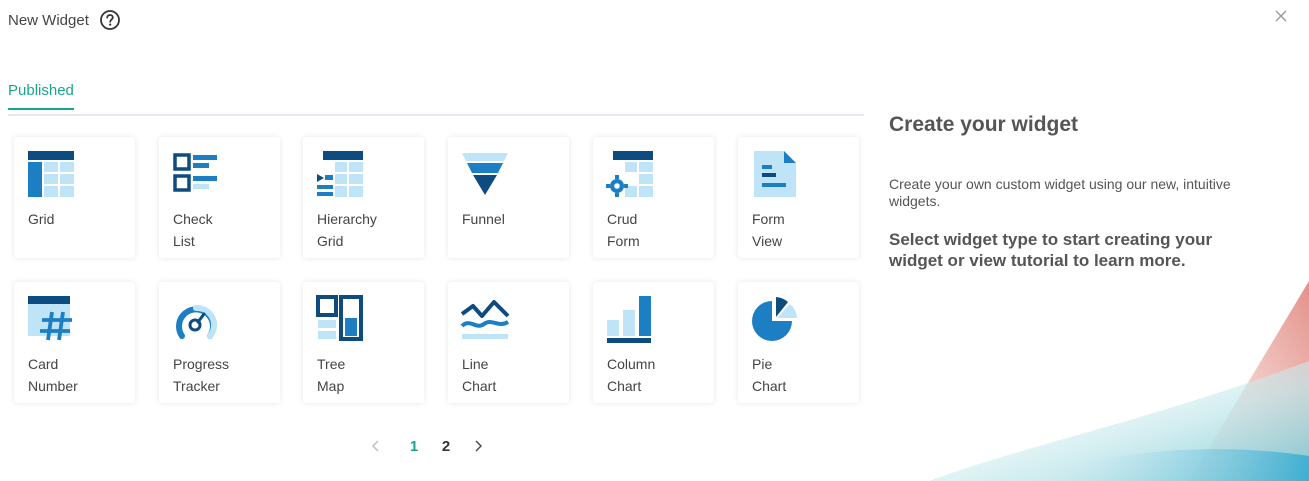  I want to click on widget-card-card-number: Card Number, so click(74, 342).